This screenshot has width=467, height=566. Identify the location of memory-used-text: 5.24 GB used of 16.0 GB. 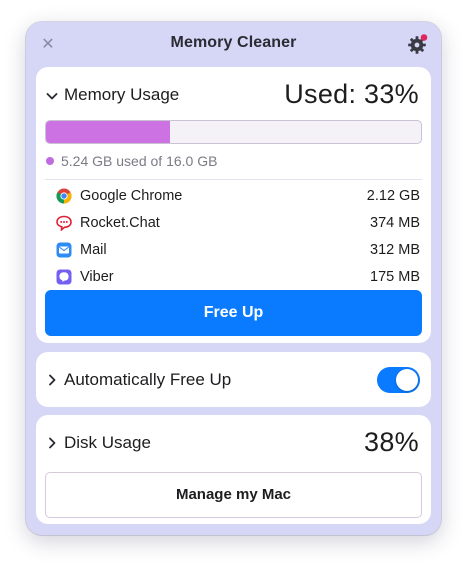
(131, 161).